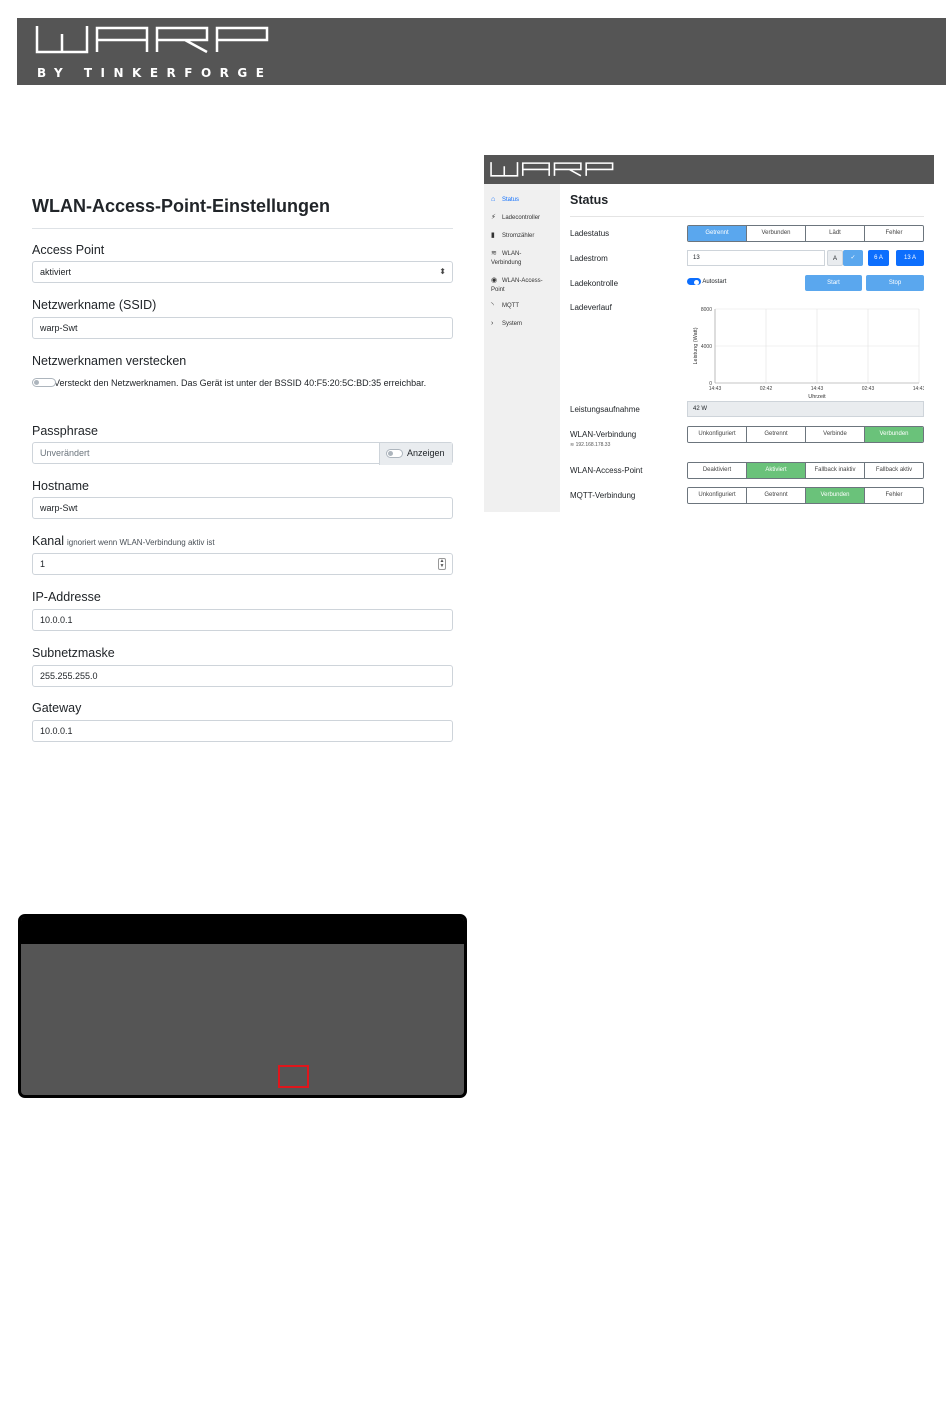  Describe the element at coordinates (603, 495) in the screenshot. I see `mqtt-label: MQTT-Verbindung` at that location.